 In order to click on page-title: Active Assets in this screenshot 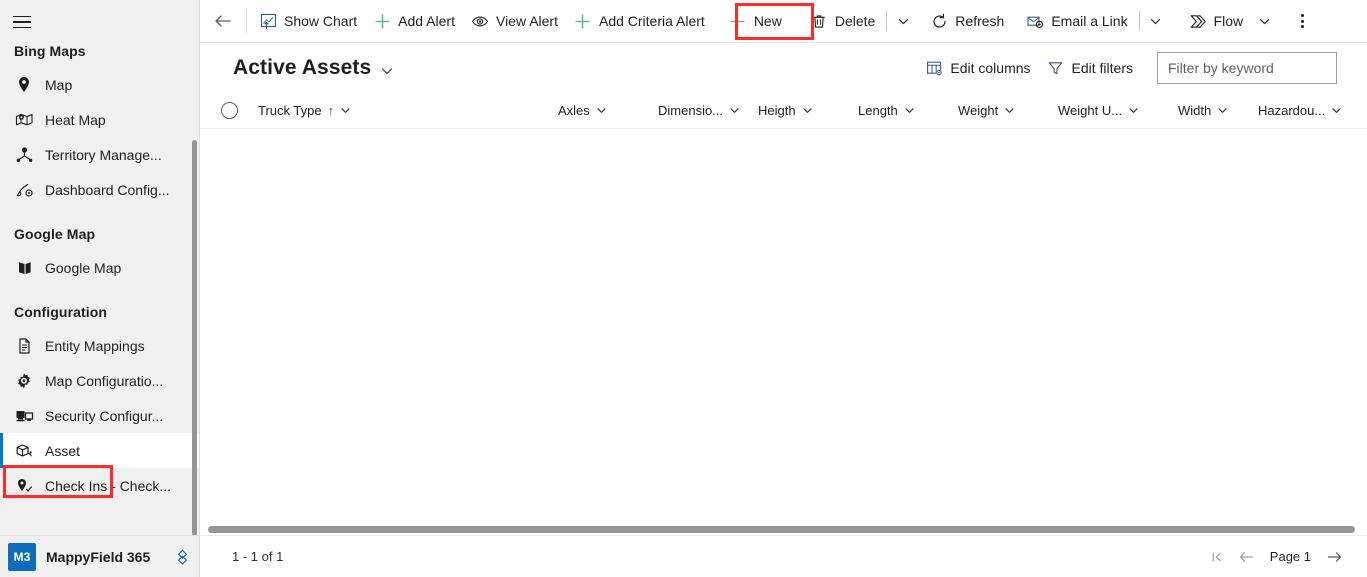, I will do `click(302, 68)`.